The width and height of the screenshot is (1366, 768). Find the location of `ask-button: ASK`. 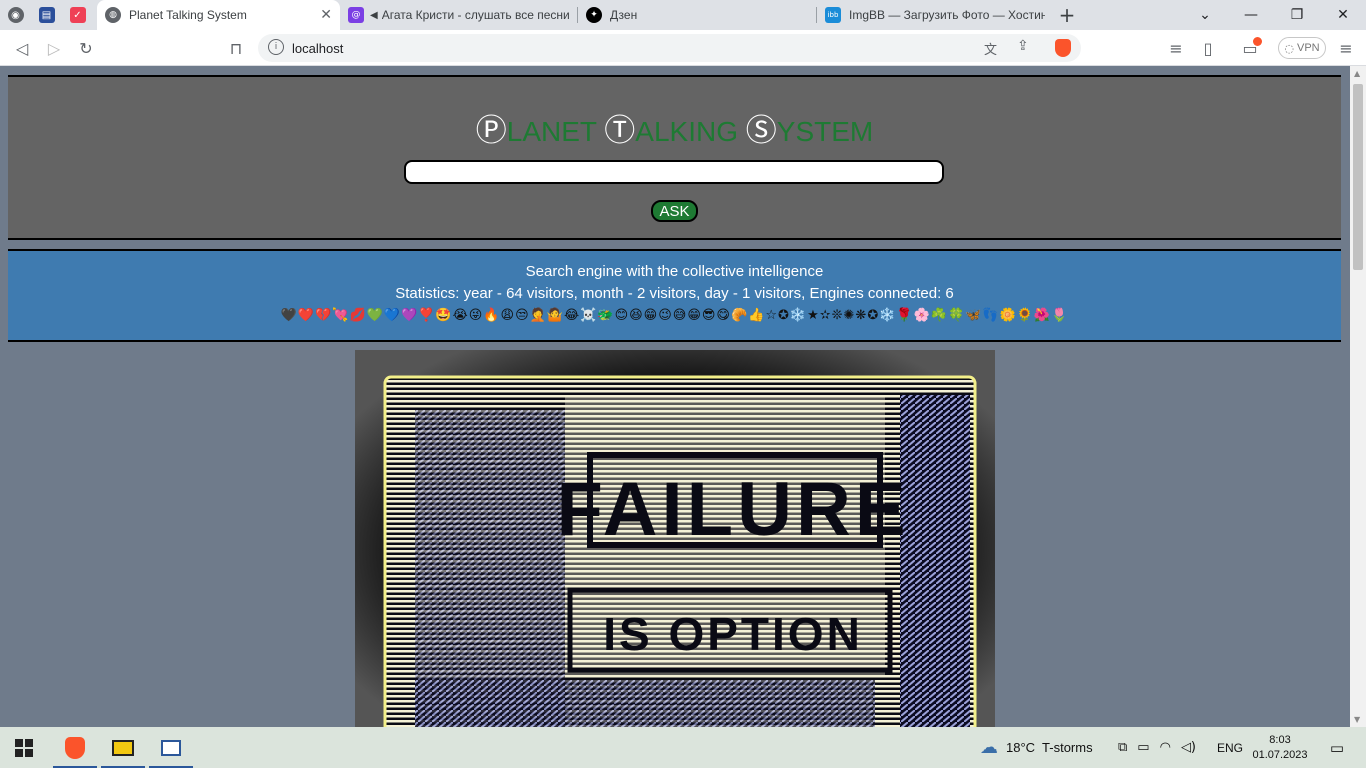

ask-button: ASK is located at coordinates (674, 211).